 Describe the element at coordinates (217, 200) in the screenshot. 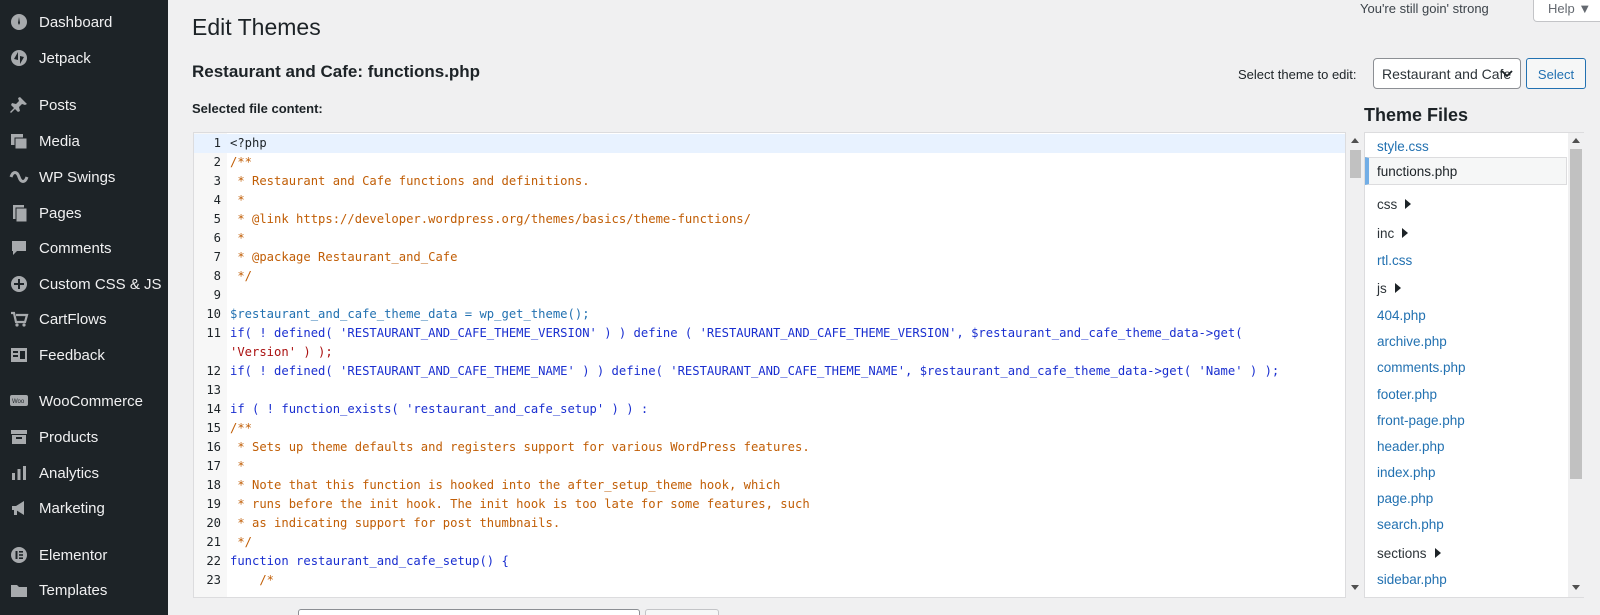

I see `line-number: 4` at that location.